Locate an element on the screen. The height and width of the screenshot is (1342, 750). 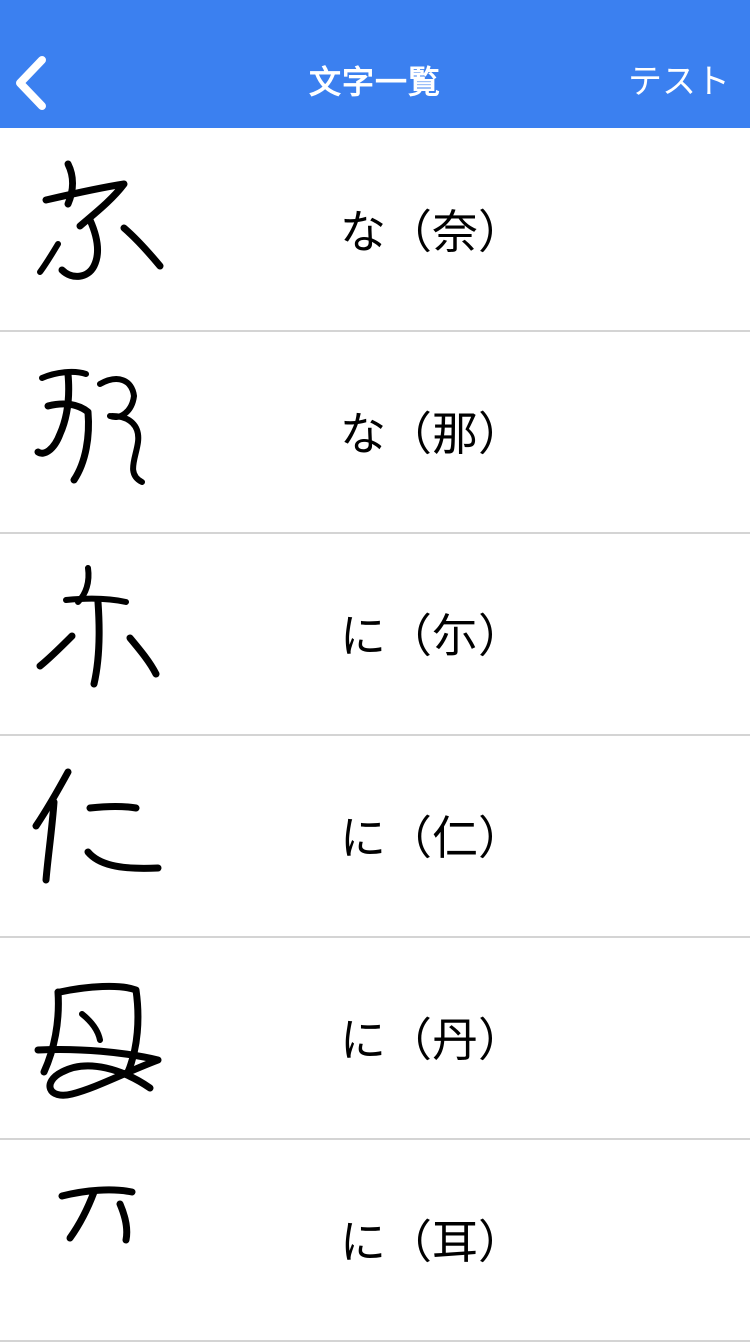
hentaigana-na-nara-icon is located at coordinates (103, 229).